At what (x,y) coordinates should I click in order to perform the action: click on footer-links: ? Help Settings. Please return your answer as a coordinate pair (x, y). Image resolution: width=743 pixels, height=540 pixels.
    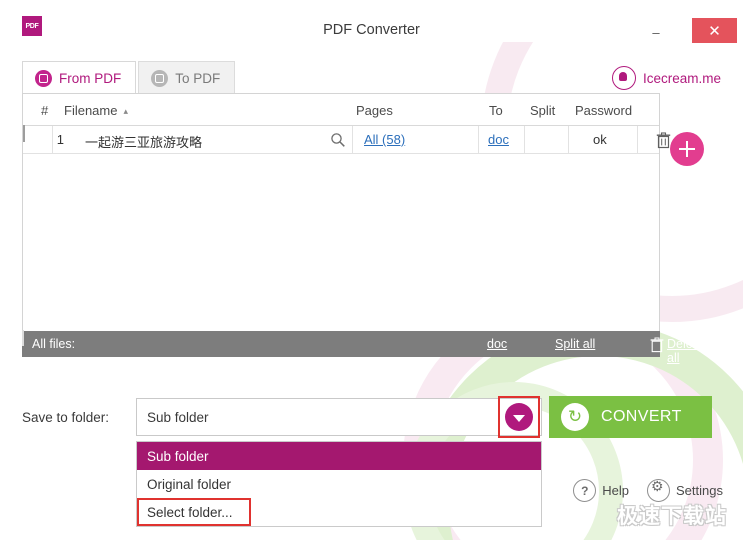
    Looking at the image, I should click on (639, 490).